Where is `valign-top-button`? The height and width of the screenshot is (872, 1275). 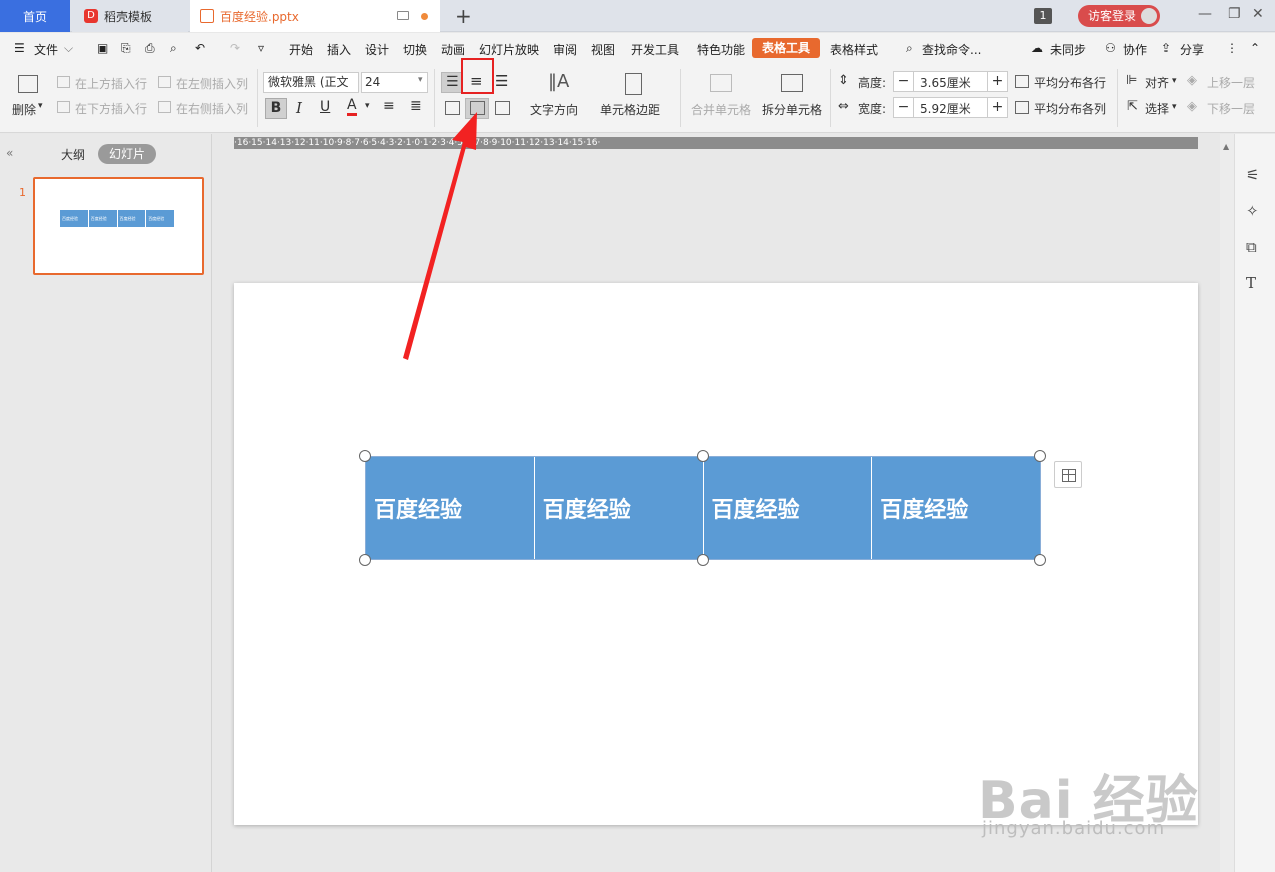 valign-top-button is located at coordinates (452, 108).